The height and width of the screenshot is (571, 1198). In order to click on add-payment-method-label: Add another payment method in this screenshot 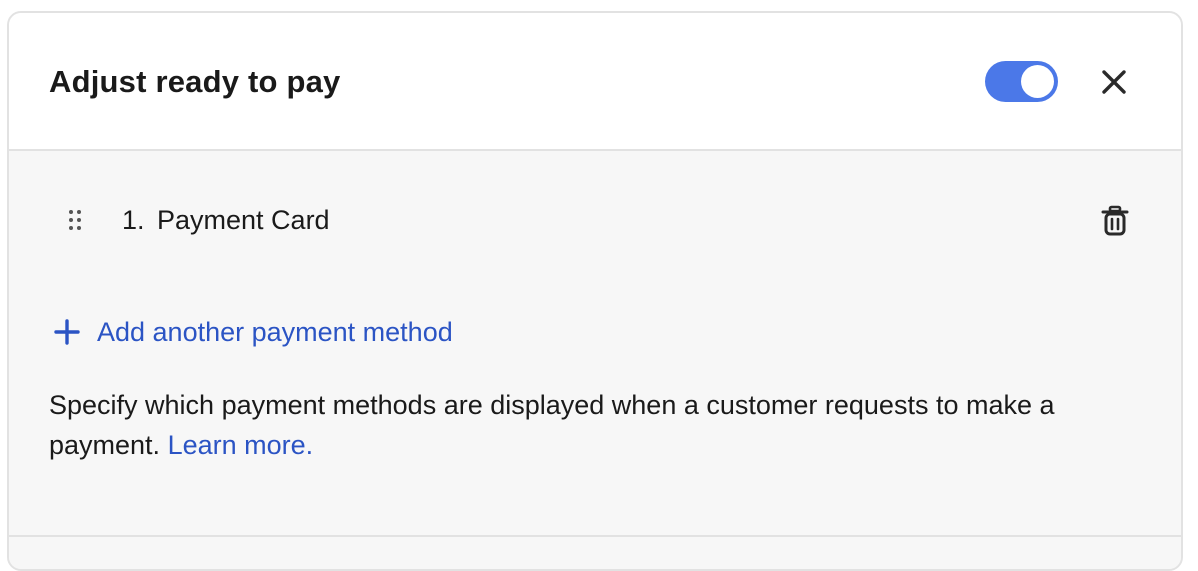, I will do `click(275, 332)`.